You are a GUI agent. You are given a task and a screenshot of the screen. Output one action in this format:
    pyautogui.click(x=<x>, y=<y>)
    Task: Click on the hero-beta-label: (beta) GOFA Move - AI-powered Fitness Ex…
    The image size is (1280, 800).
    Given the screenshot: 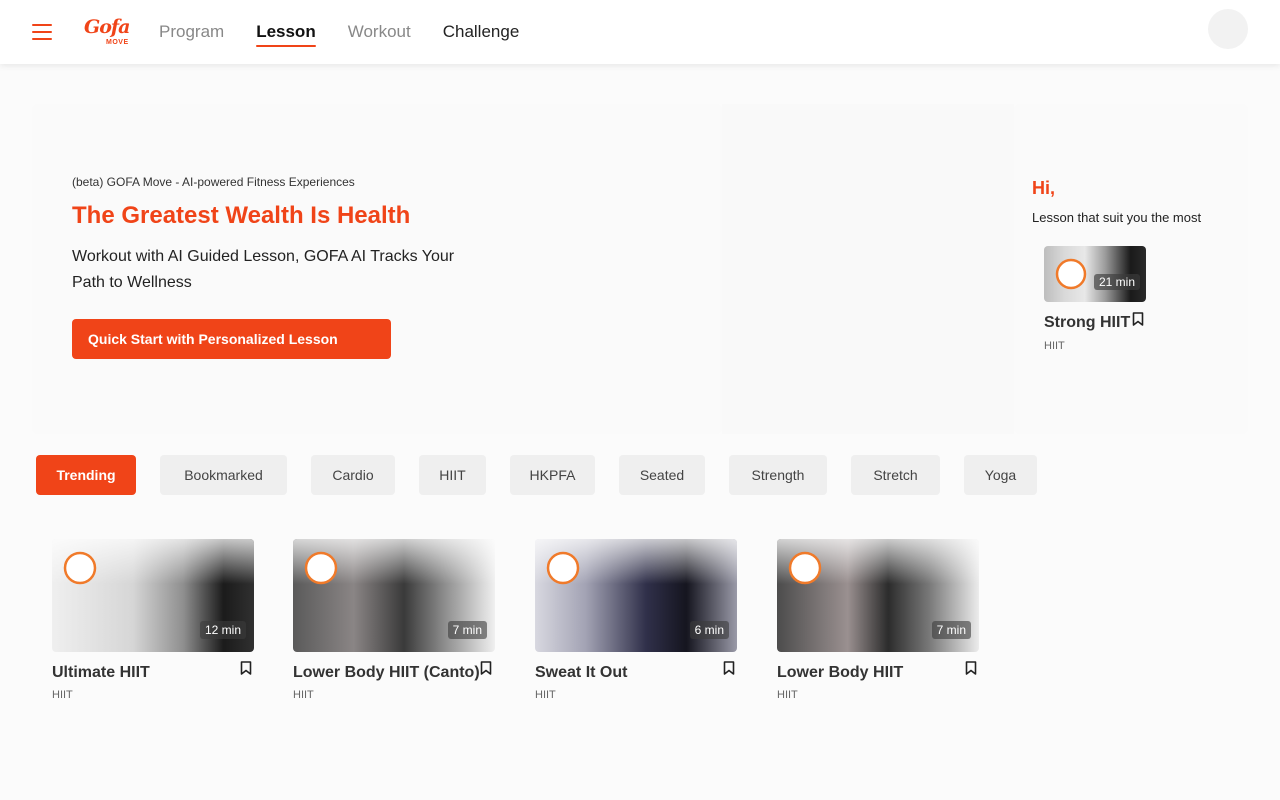 What is the action you would take?
    pyautogui.click(x=213, y=182)
    